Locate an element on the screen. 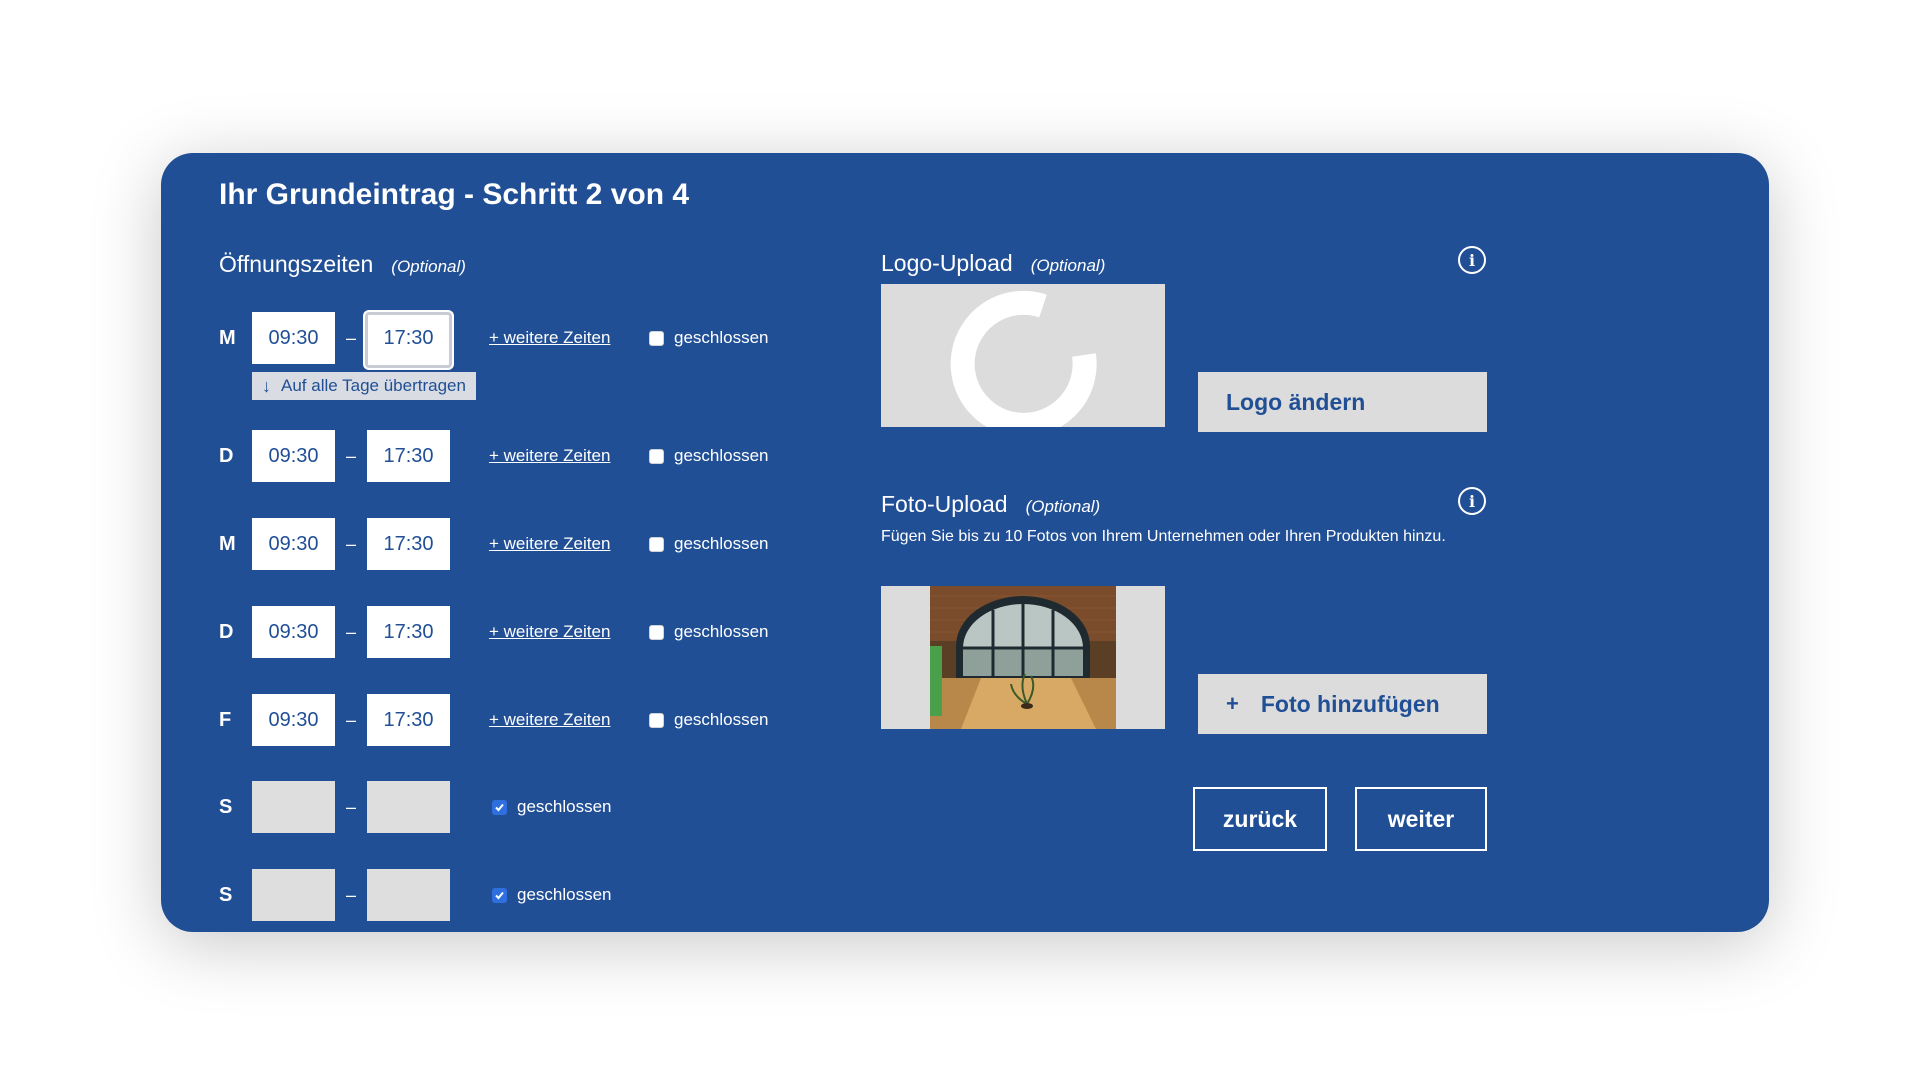  next-label: weiter is located at coordinates (1421, 818).